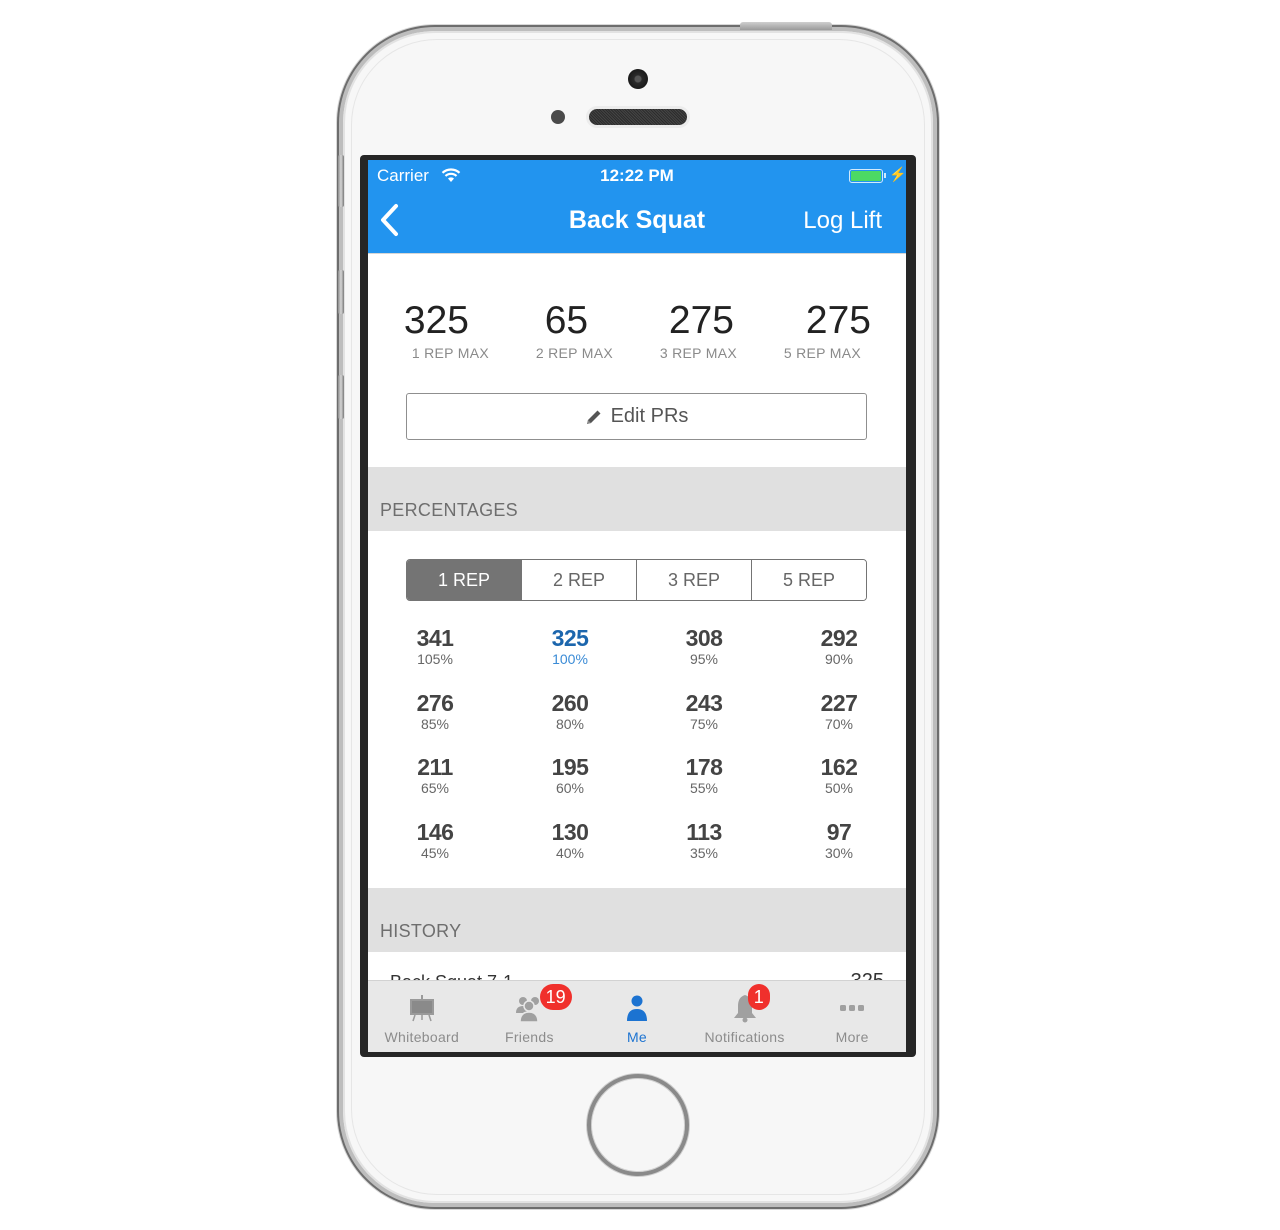 The height and width of the screenshot is (1230, 1280). I want to click on percentage-value: 60%, so click(570, 788).